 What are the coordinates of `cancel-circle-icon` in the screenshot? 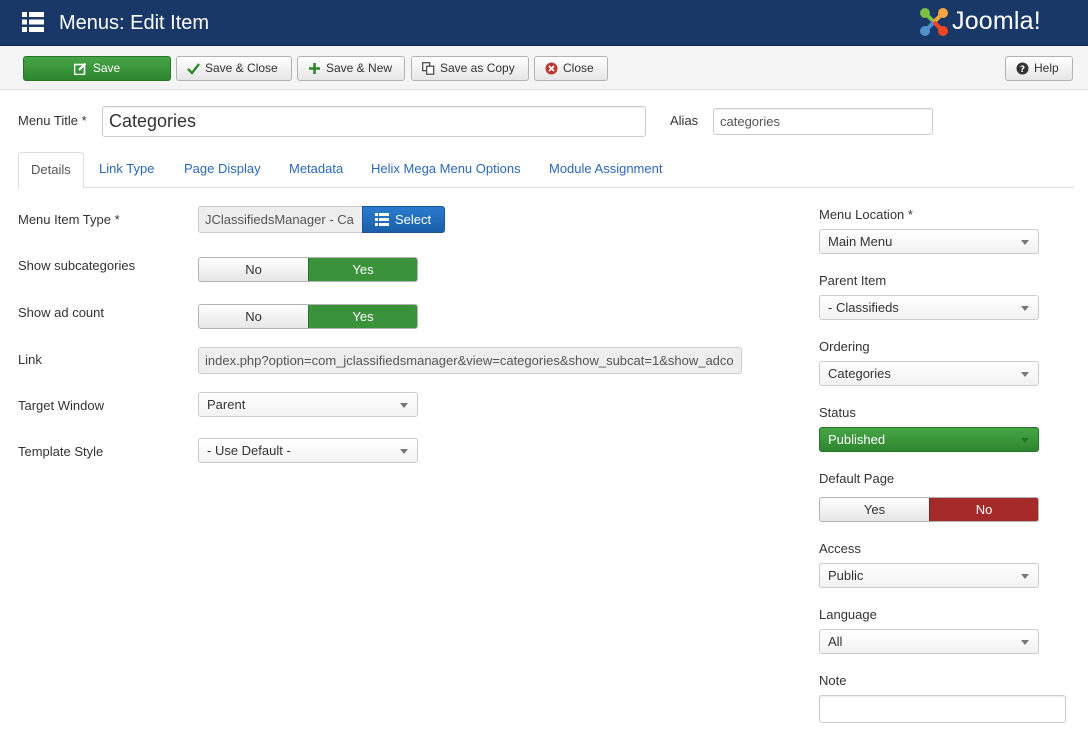 It's located at (551, 68).